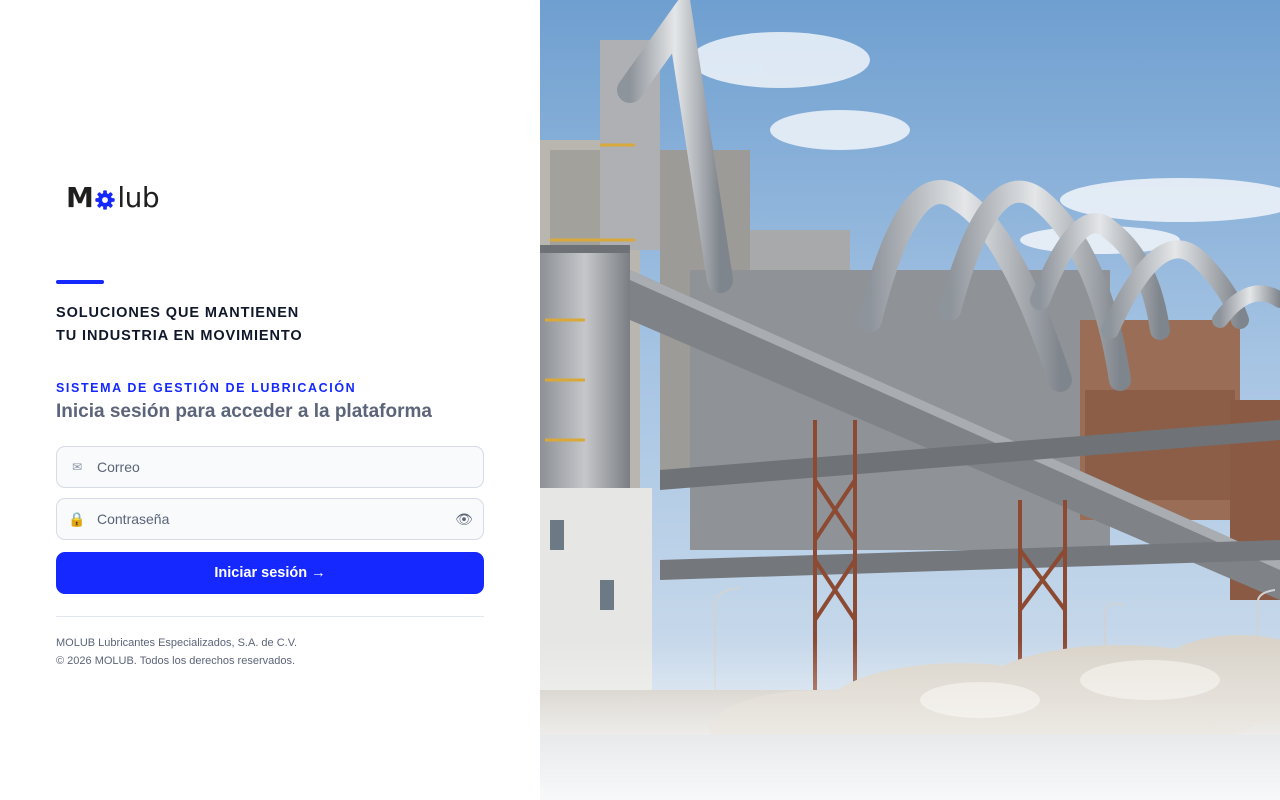 This screenshot has height=800, width=1280. I want to click on login-submit-button: Iniciar sesión →, so click(270, 573).